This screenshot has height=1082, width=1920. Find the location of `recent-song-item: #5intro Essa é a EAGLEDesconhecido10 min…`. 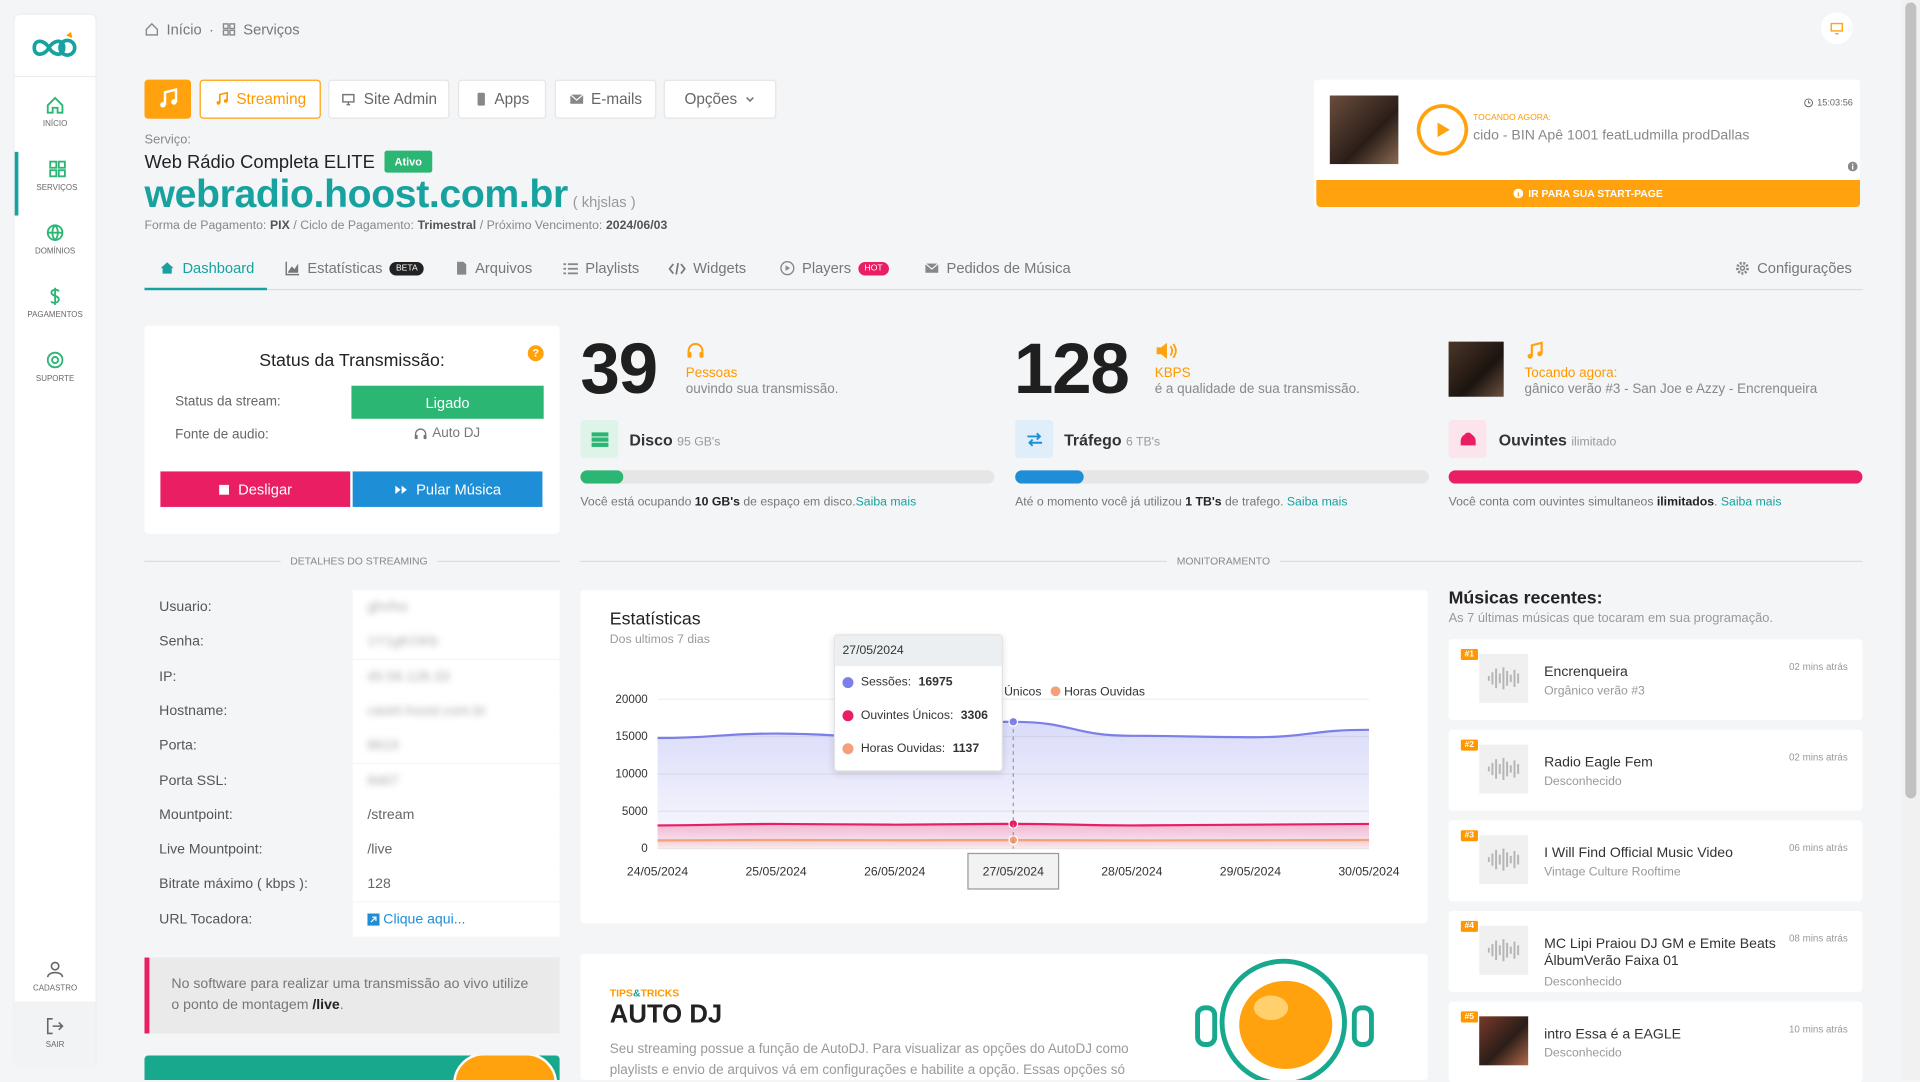

recent-song-item: #5intro Essa é a EAGLEDesconhecido10 min… is located at coordinates (1656, 1042).